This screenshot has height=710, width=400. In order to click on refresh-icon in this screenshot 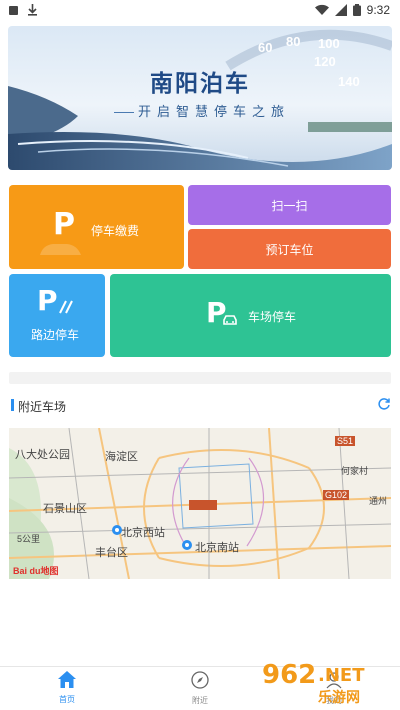, I will do `click(384, 404)`.